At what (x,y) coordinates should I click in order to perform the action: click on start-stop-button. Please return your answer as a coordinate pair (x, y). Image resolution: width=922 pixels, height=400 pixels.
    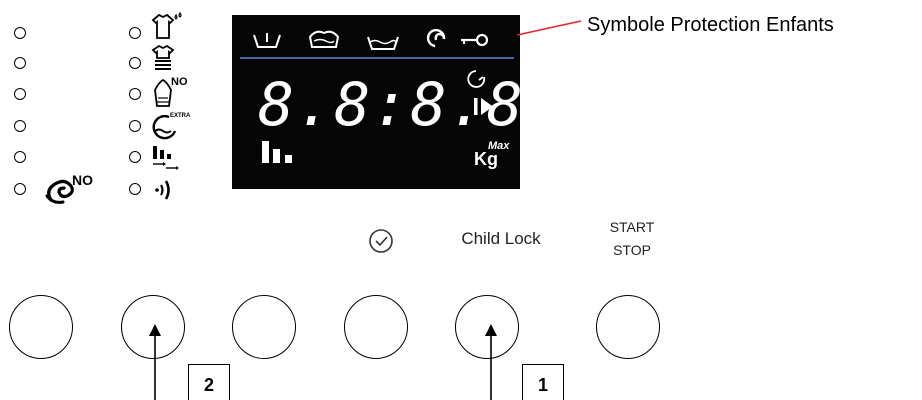
    Looking at the image, I should click on (628, 327).